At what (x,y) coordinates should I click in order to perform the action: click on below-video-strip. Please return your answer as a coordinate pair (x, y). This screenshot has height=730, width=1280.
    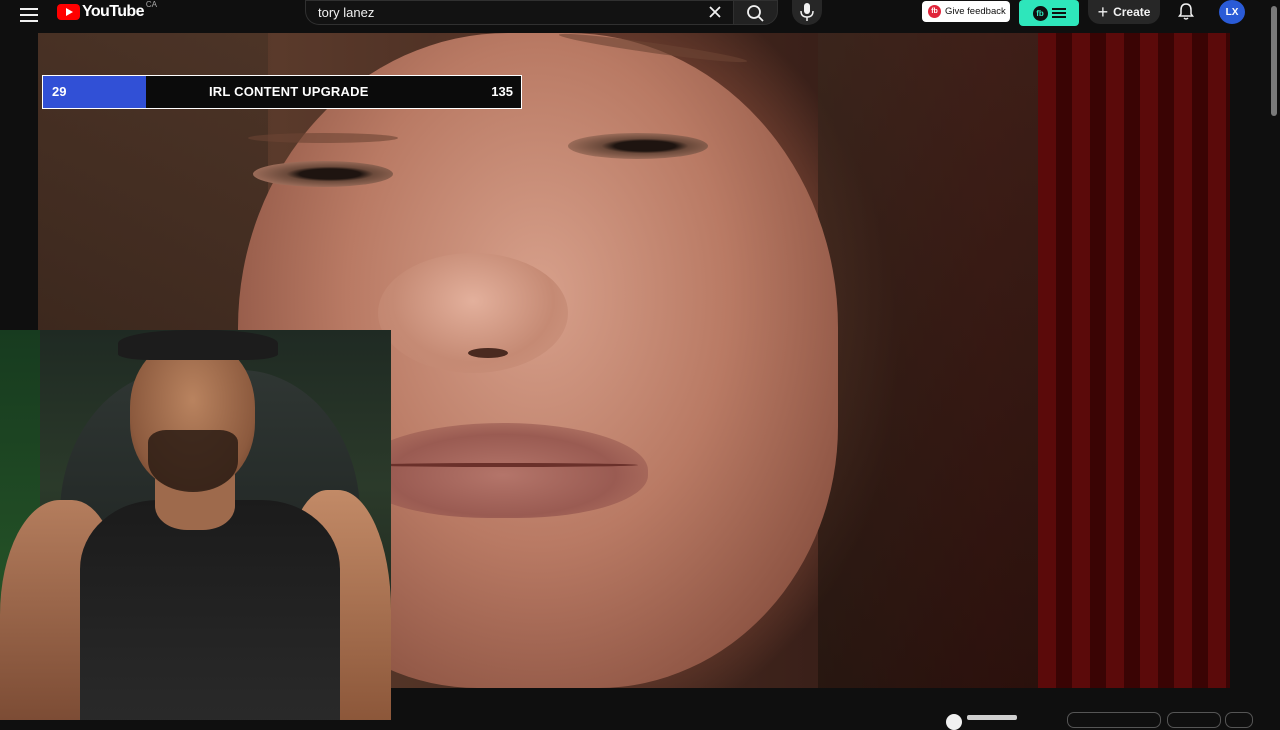
    Looking at the image, I should click on (829, 709).